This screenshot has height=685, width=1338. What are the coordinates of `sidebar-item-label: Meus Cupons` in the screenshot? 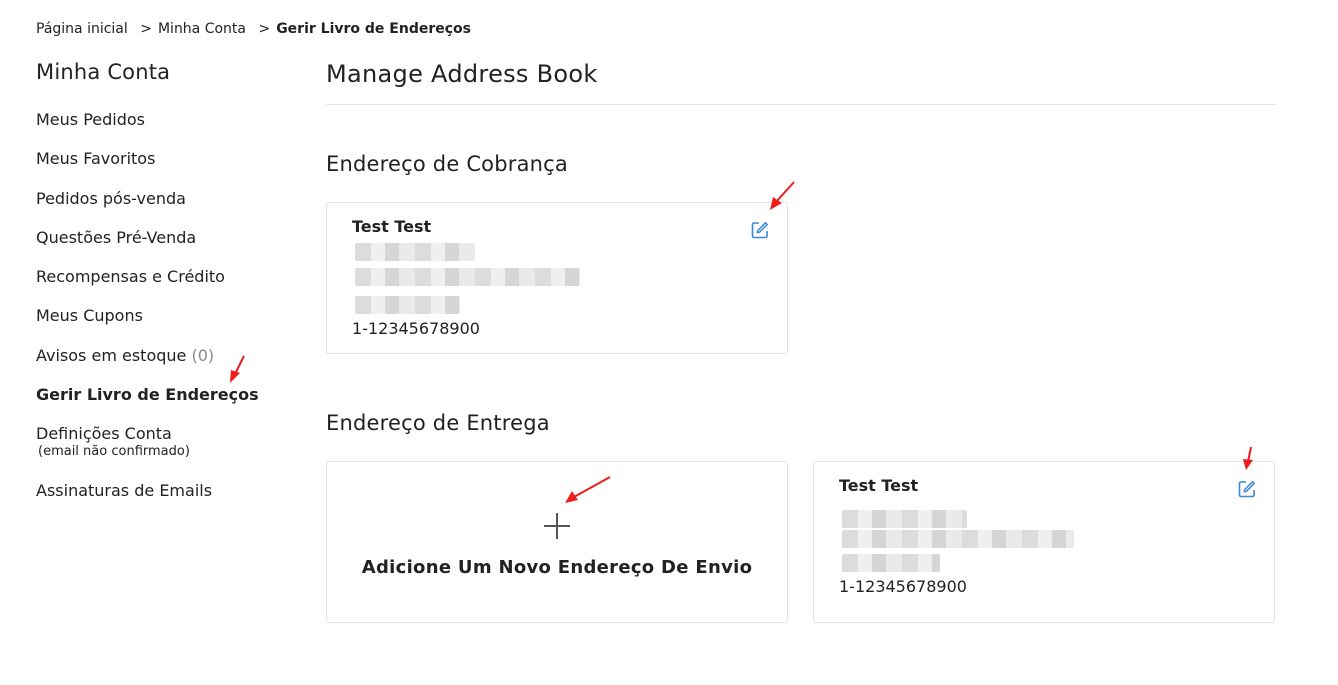 It's located at (89, 316).